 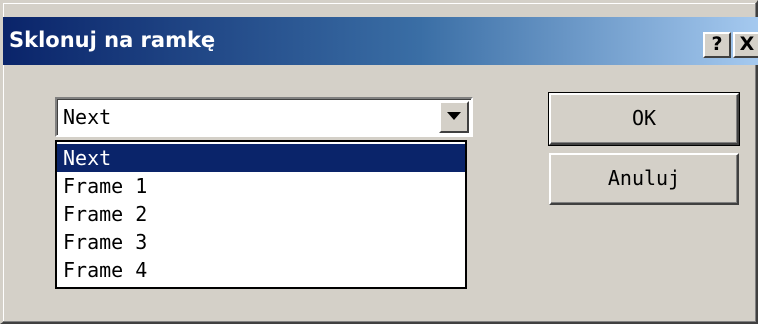 What do you see at coordinates (261, 242) in the screenshot?
I see `dropdown-option-frame-3: Frame 3` at bounding box center [261, 242].